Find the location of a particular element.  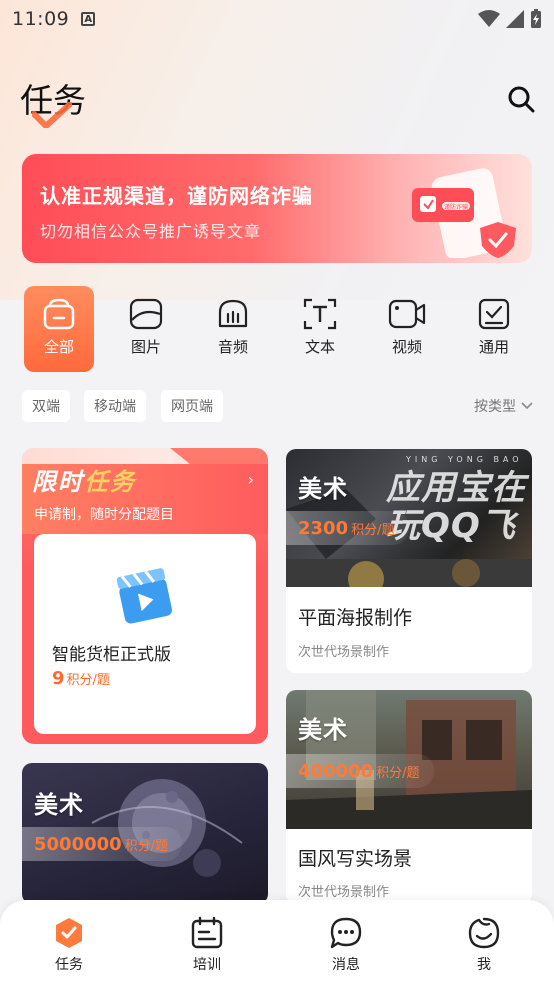

nav-training: 培训 is located at coordinates (207, 945).